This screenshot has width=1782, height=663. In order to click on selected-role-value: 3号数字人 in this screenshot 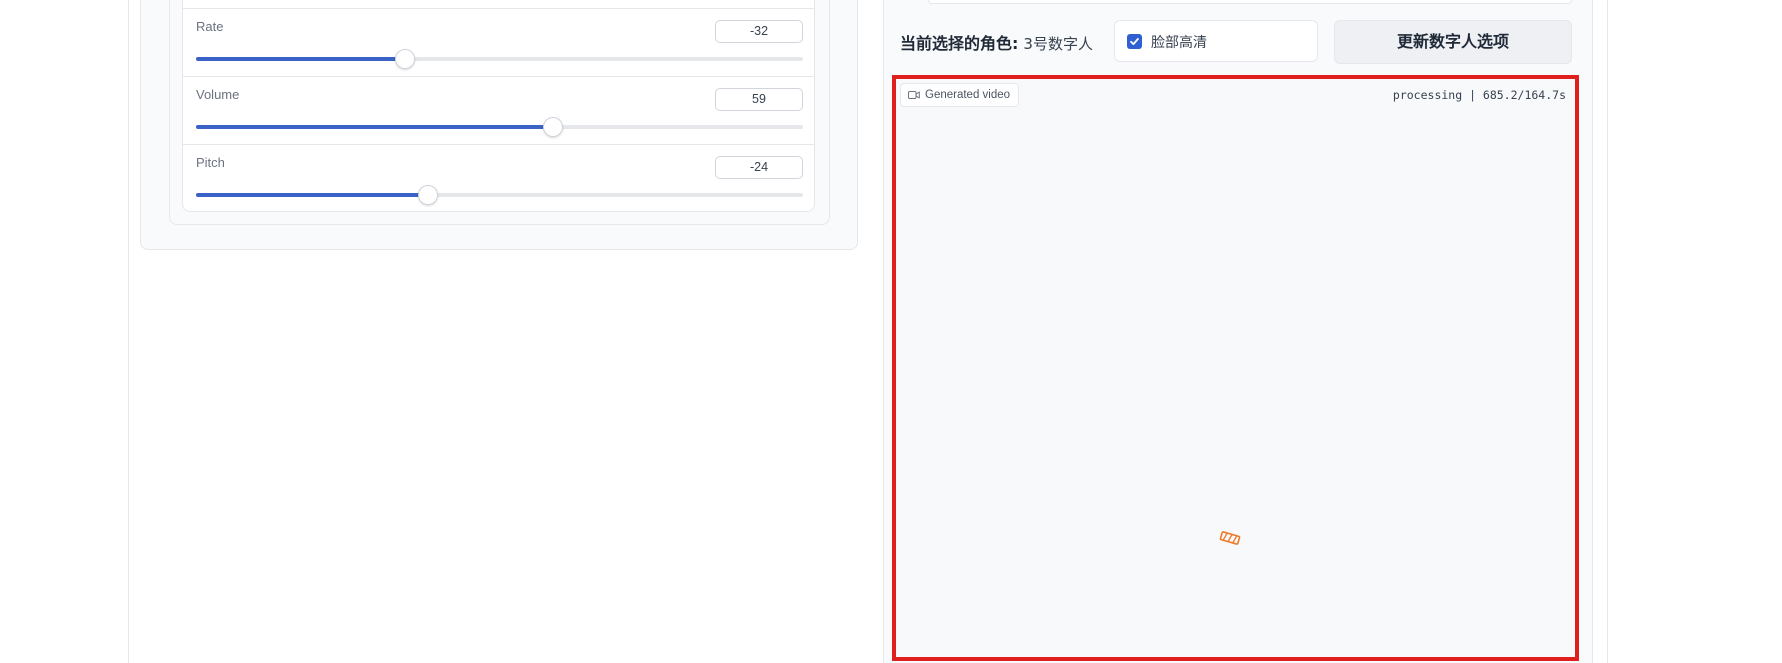, I will do `click(1058, 44)`.